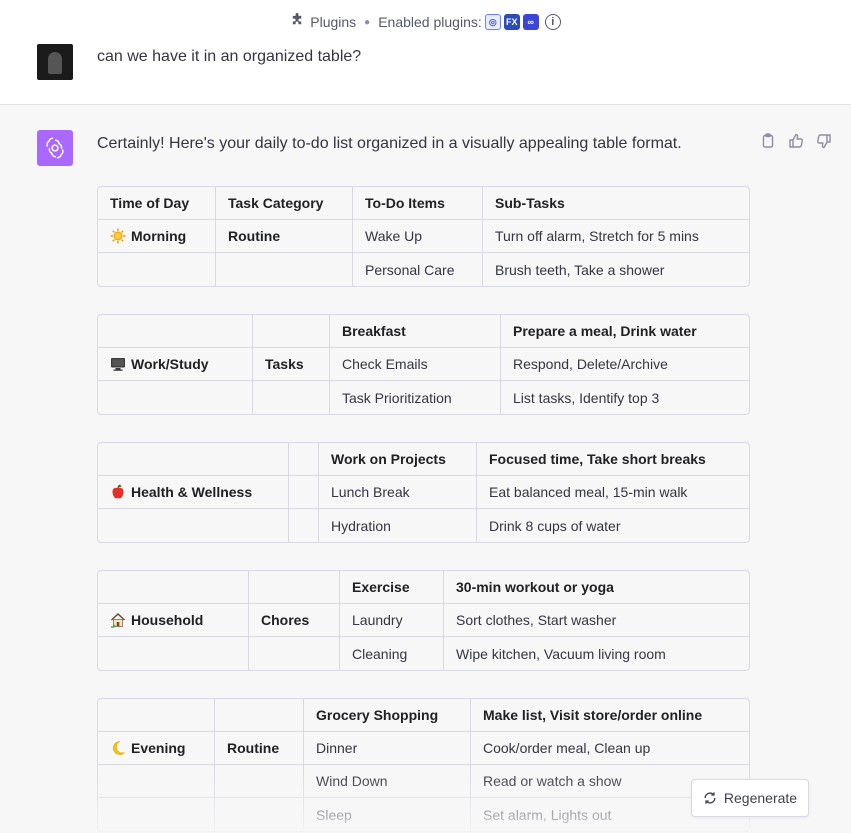 The image size is (851, 833). I want to click on time-of-day-label: Morning, so click(159, 236).